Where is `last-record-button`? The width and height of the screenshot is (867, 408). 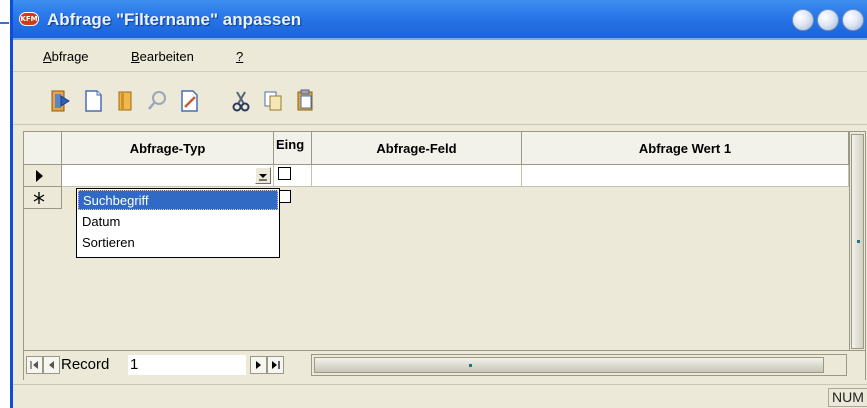
last-record-button is located at coordinates (275, 365).